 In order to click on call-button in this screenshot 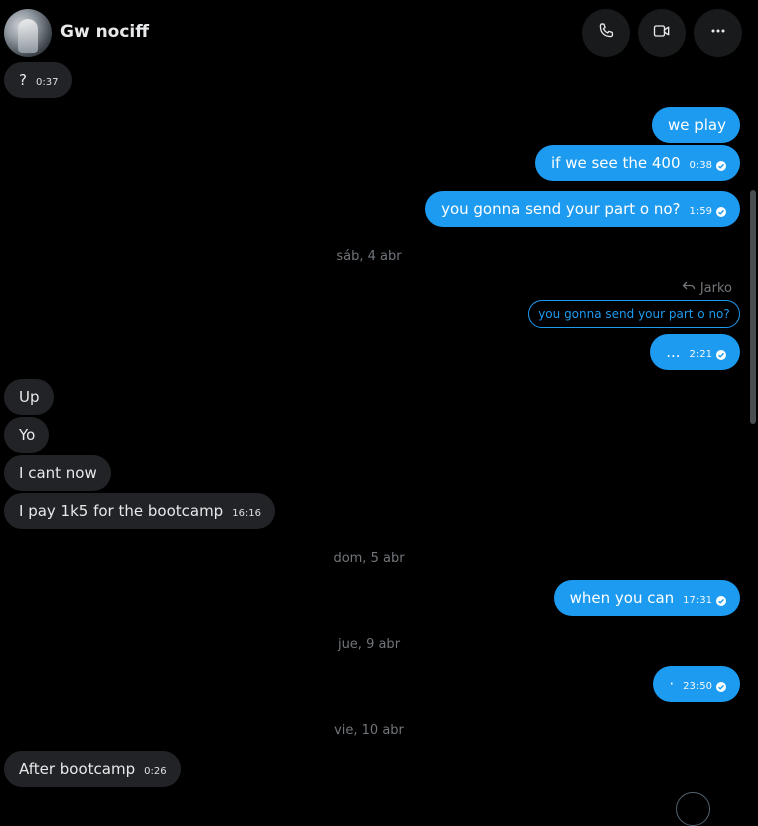, I will do `click(606, 33)`.